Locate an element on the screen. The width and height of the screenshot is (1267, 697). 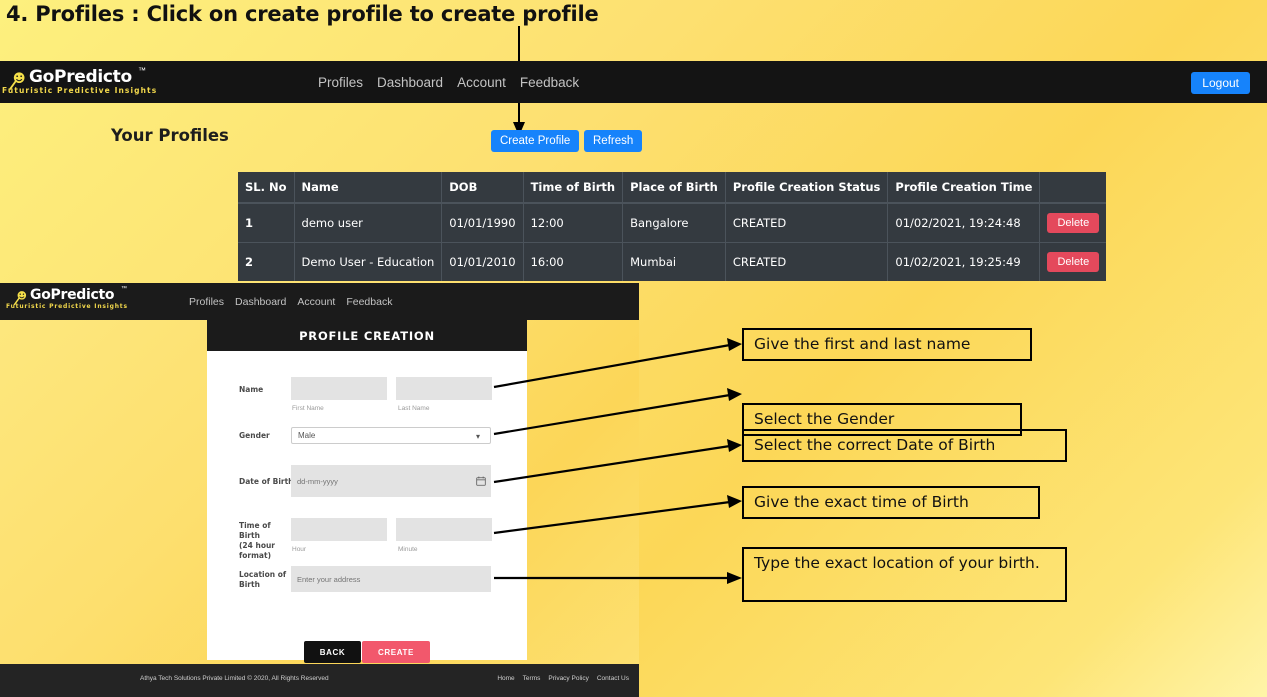
create-button: CREATE is located at coordinates (396, 652).